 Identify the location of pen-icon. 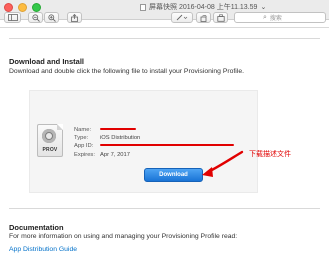
(182, 17).